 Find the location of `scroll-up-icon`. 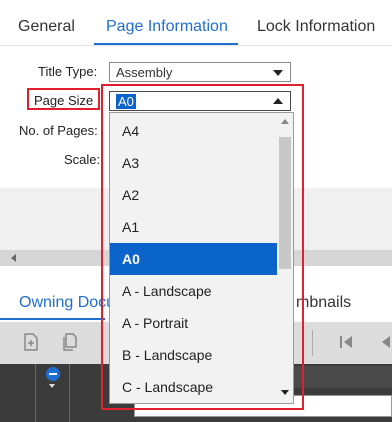

scroll-up-icon is located at coordinates (285, 121).